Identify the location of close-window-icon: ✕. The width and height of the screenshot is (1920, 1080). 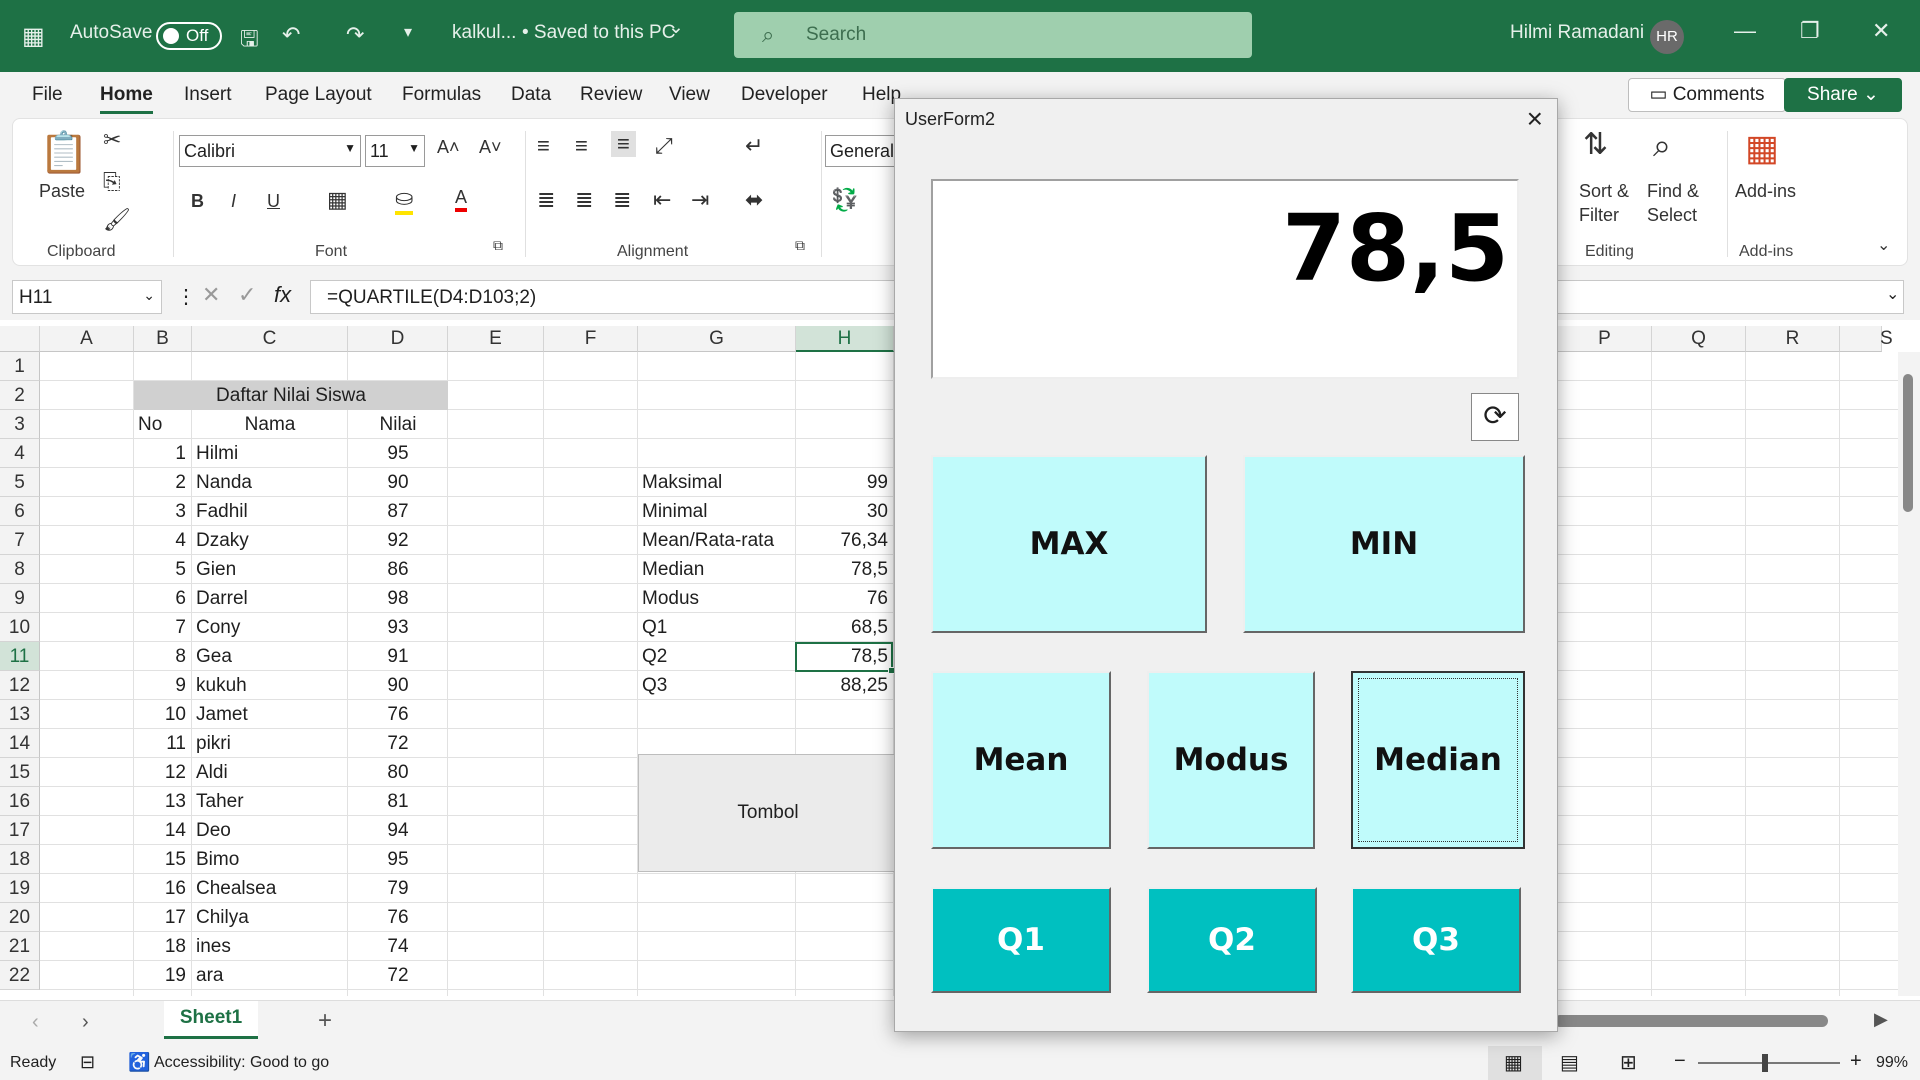
(1881, 31).